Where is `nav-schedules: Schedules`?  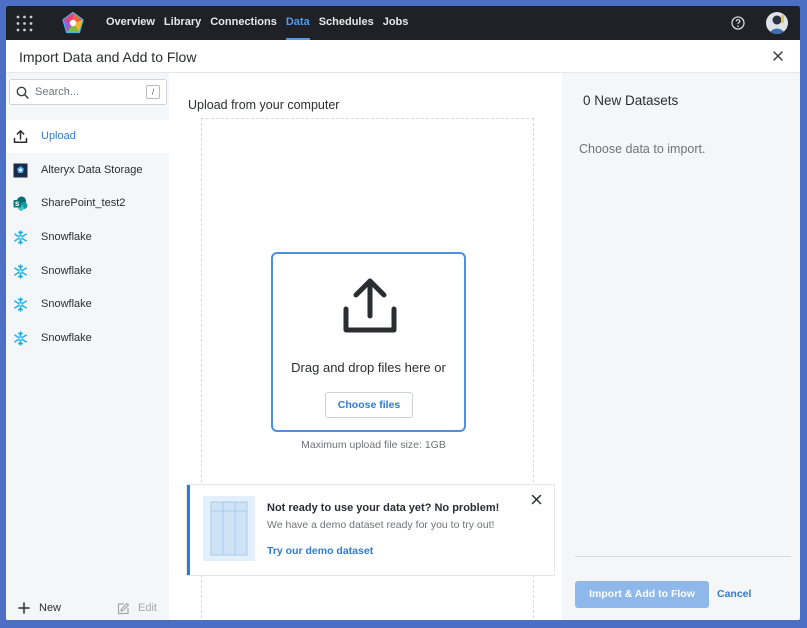 nav-schedules: Schedules is located at coordinates (346, 23).